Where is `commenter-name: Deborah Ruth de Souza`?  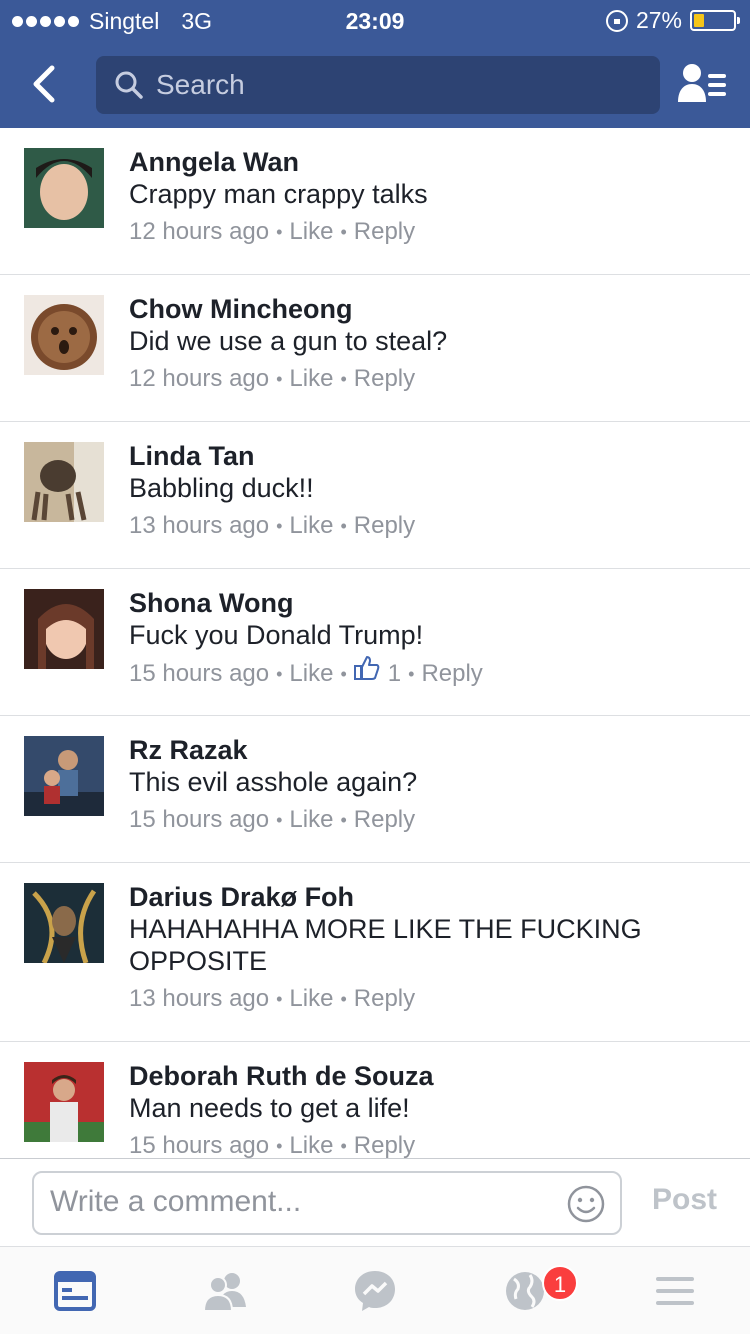 commenter-name: Deborah Ruth de Souza is located at coordinates (429, 1076).